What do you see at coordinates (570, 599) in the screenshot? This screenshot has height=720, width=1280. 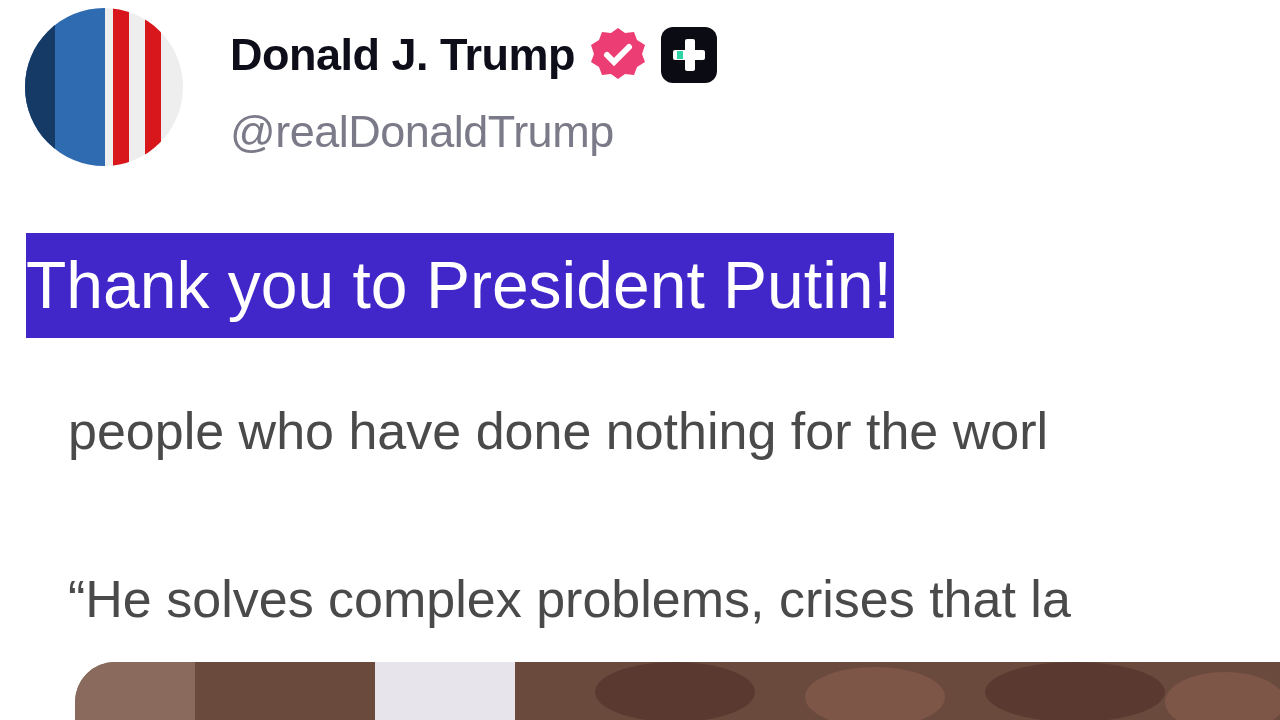 I see `quote-text: “He solves complex problems, crises that la` at bounding box center [570, 599].